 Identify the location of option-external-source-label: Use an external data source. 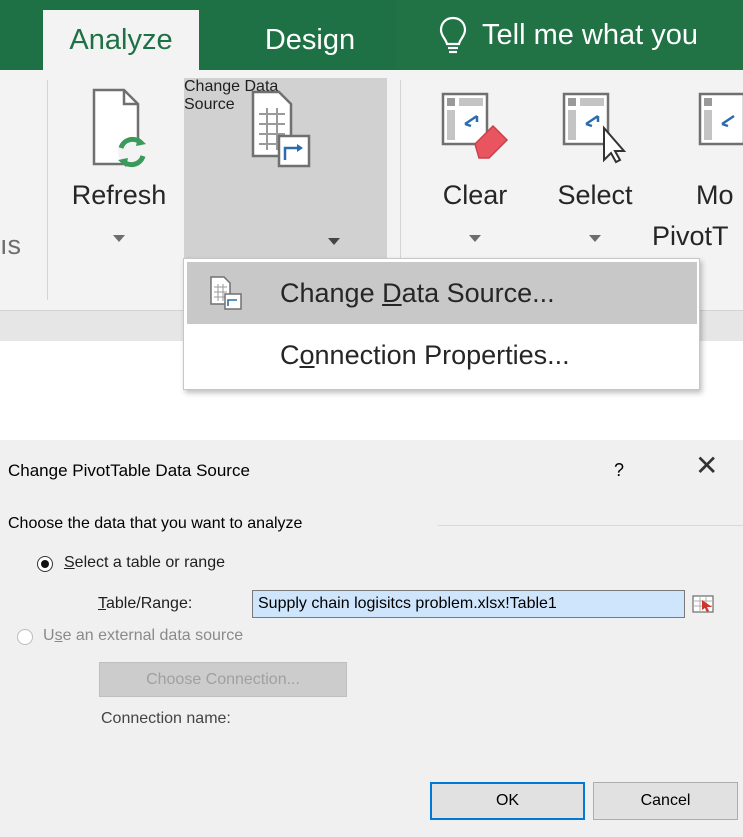
(143, 636).